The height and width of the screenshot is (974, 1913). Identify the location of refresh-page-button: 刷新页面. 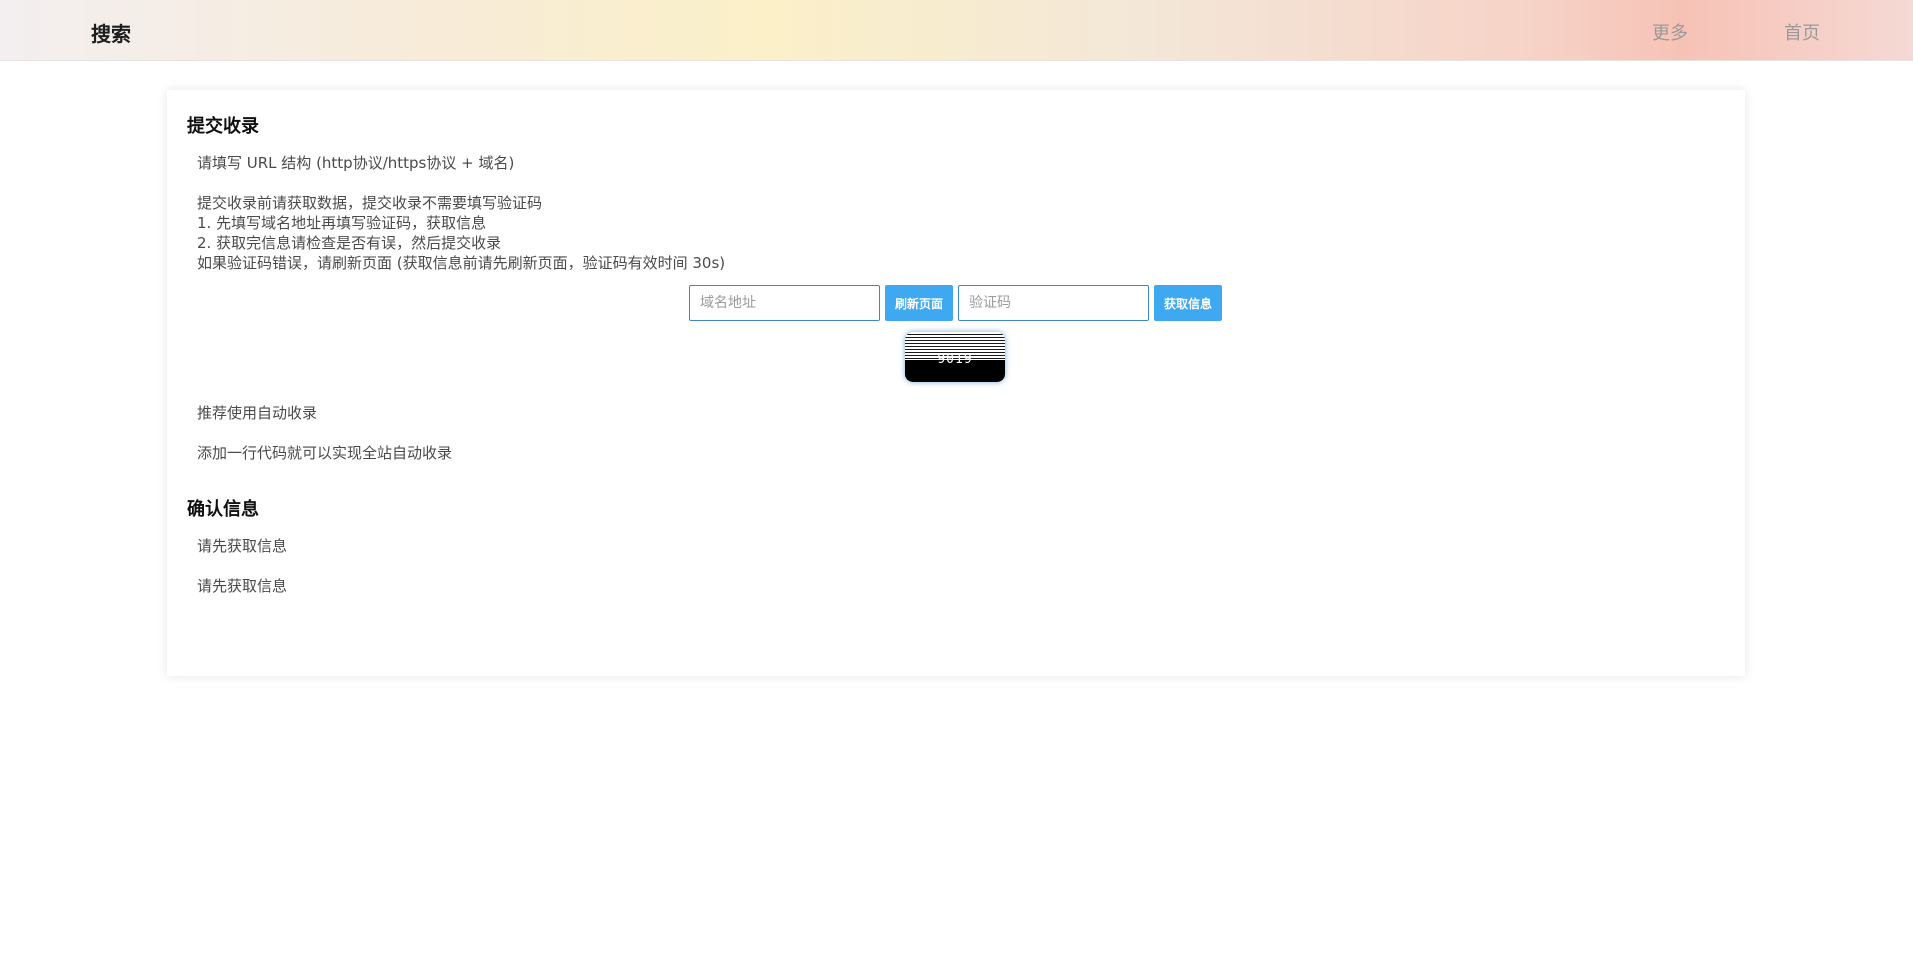
(919, 303).